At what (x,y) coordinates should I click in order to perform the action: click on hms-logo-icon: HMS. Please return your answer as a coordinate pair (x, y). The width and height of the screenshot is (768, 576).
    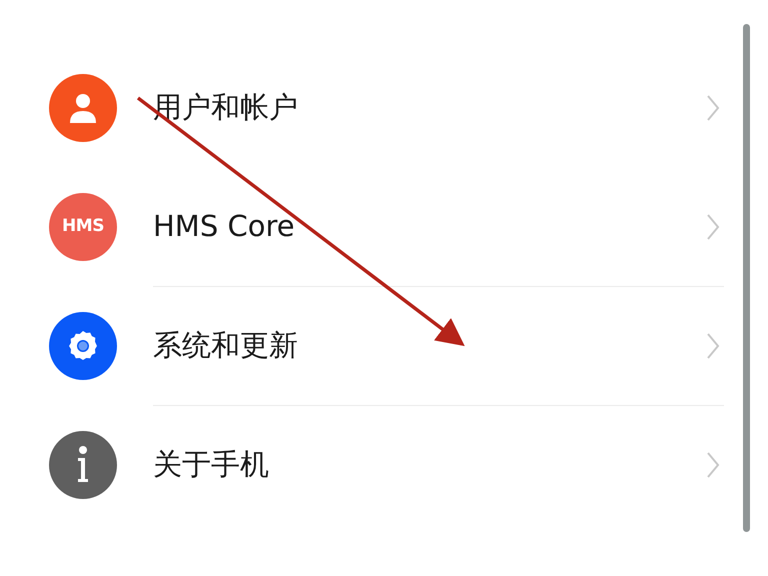
    Looking at the image, I should click on (83, 227).